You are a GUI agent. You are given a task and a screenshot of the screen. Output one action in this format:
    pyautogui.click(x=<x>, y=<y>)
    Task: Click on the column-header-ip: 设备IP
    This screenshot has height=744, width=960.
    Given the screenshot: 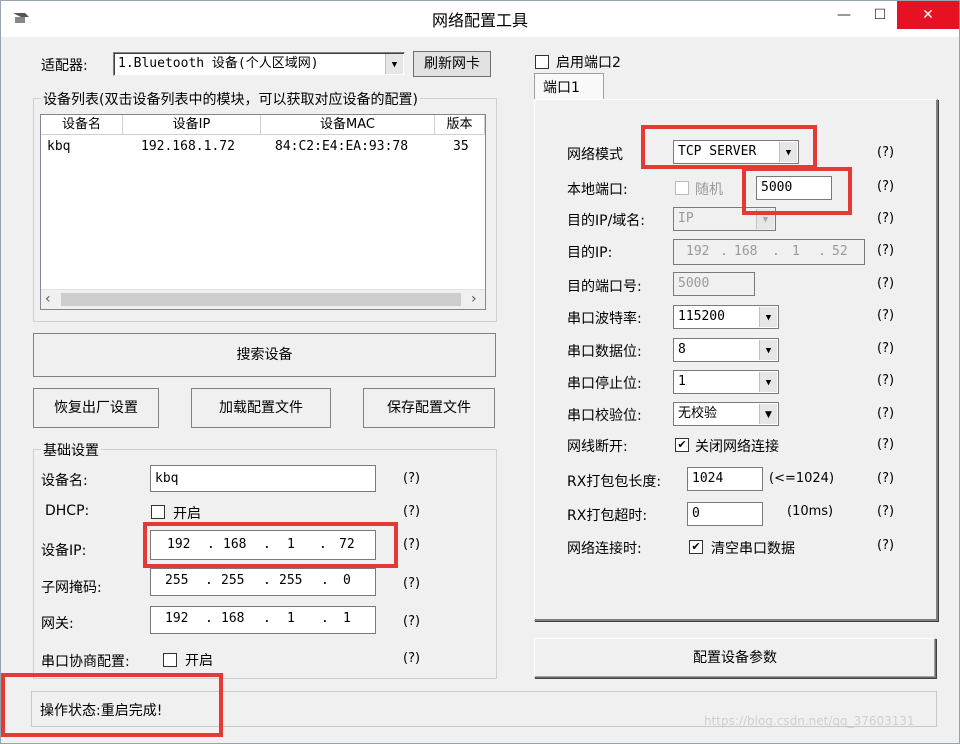 What is the action you would take?
    pyautogui.click(x=192, y=125)
    